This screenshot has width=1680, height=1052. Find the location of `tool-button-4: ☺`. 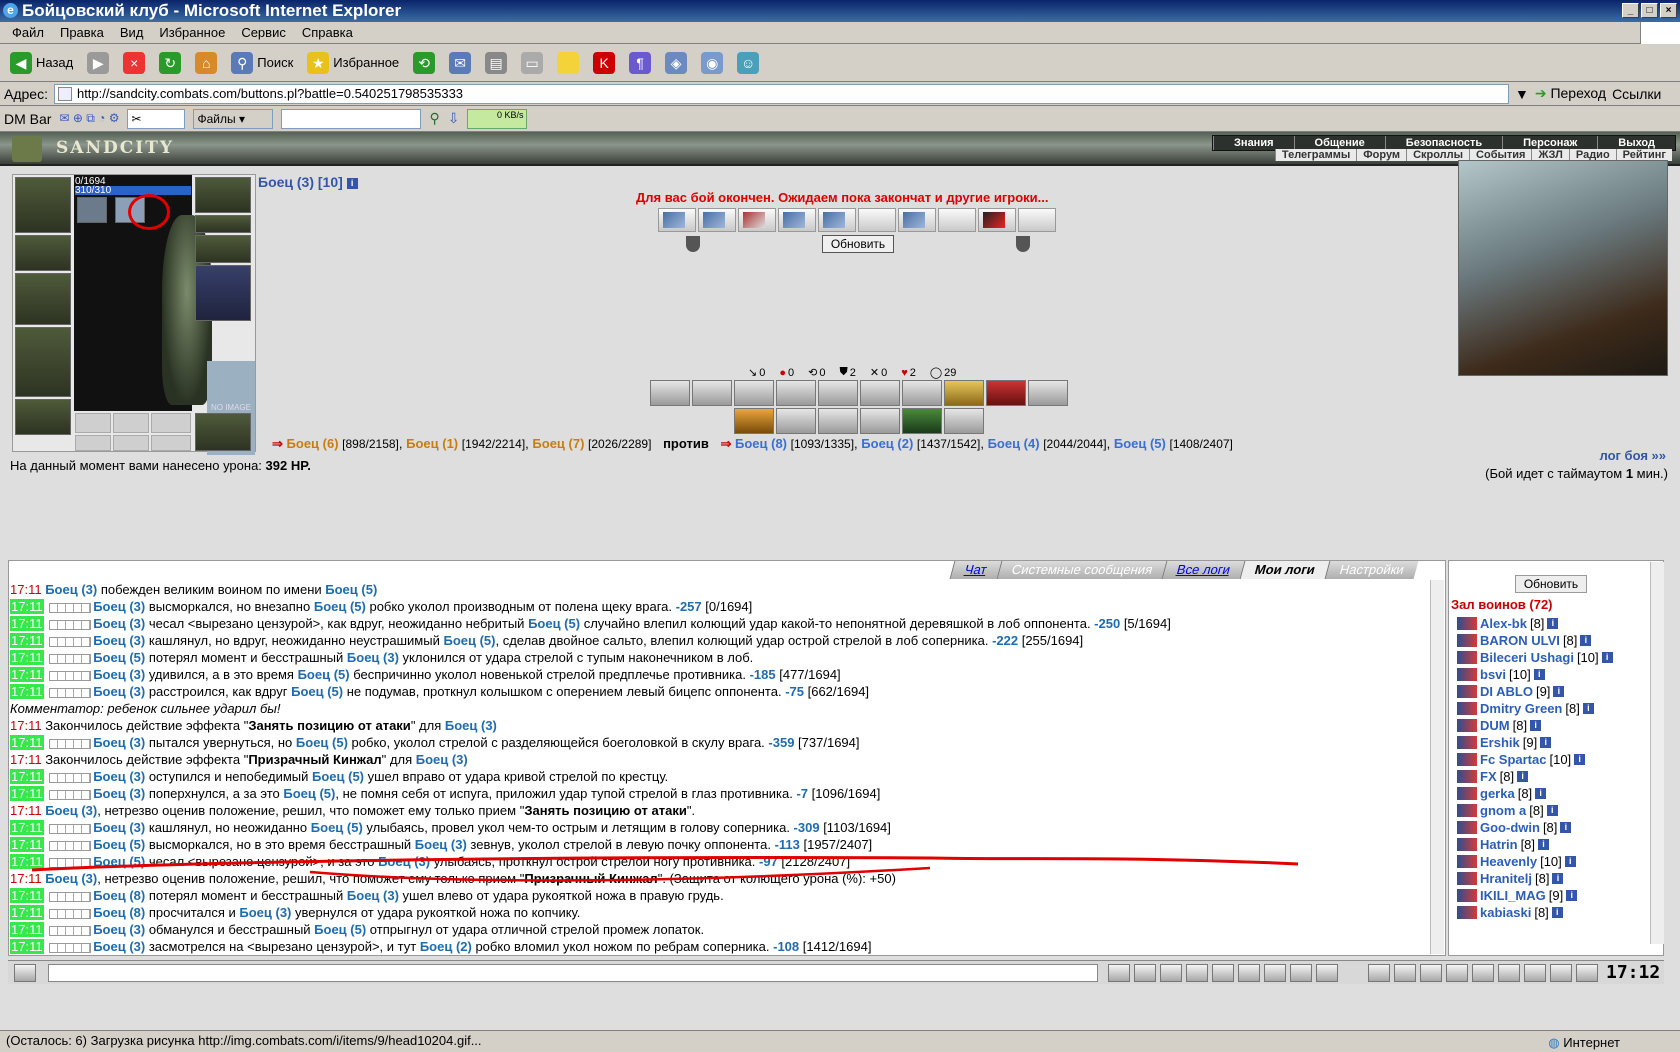

tool-button-4: ☺ is located at coordinates (748, 63).